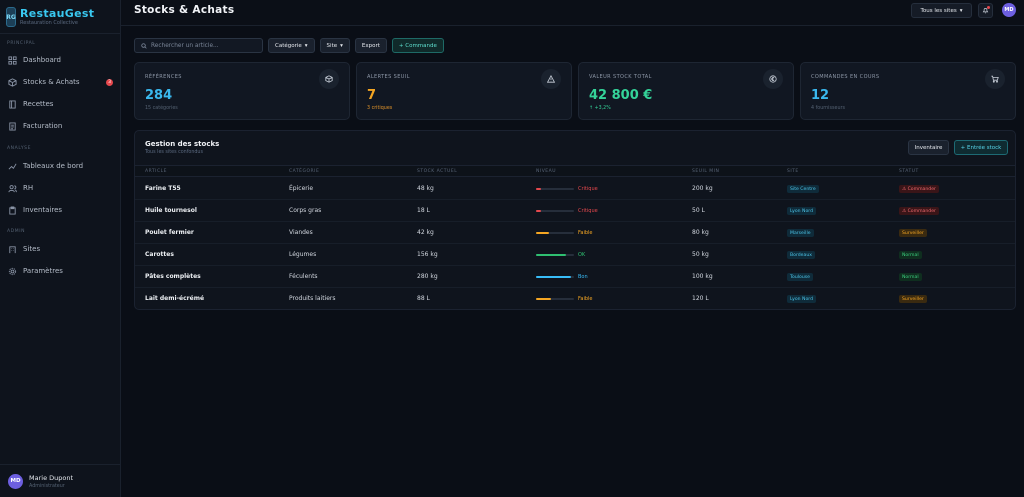 The height and width of the screenshot is (497, 1024). I want to click on cell-min: 50 L, so click(698, 210).